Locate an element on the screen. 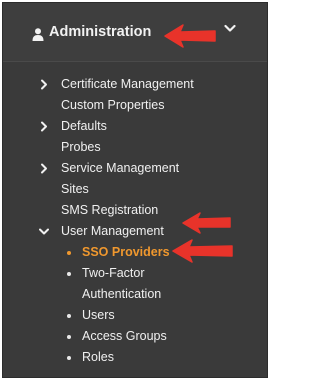 This screenshot has height=382, width=320. submenu-item-access-groups: Access Groups is located at coordinates (135, 336).